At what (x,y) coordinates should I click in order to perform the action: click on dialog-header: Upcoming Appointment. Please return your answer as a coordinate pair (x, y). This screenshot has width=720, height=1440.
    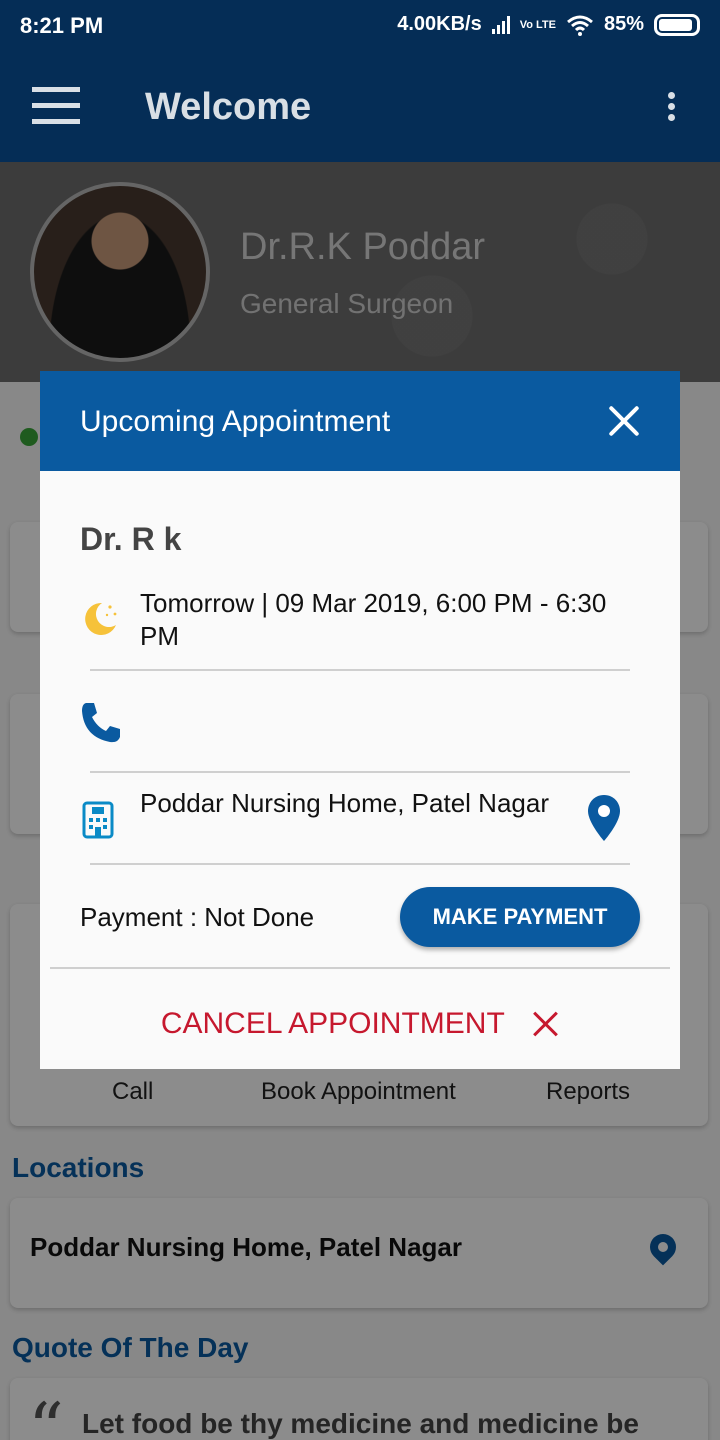
    Looking at the image, I should click on (360, 421).